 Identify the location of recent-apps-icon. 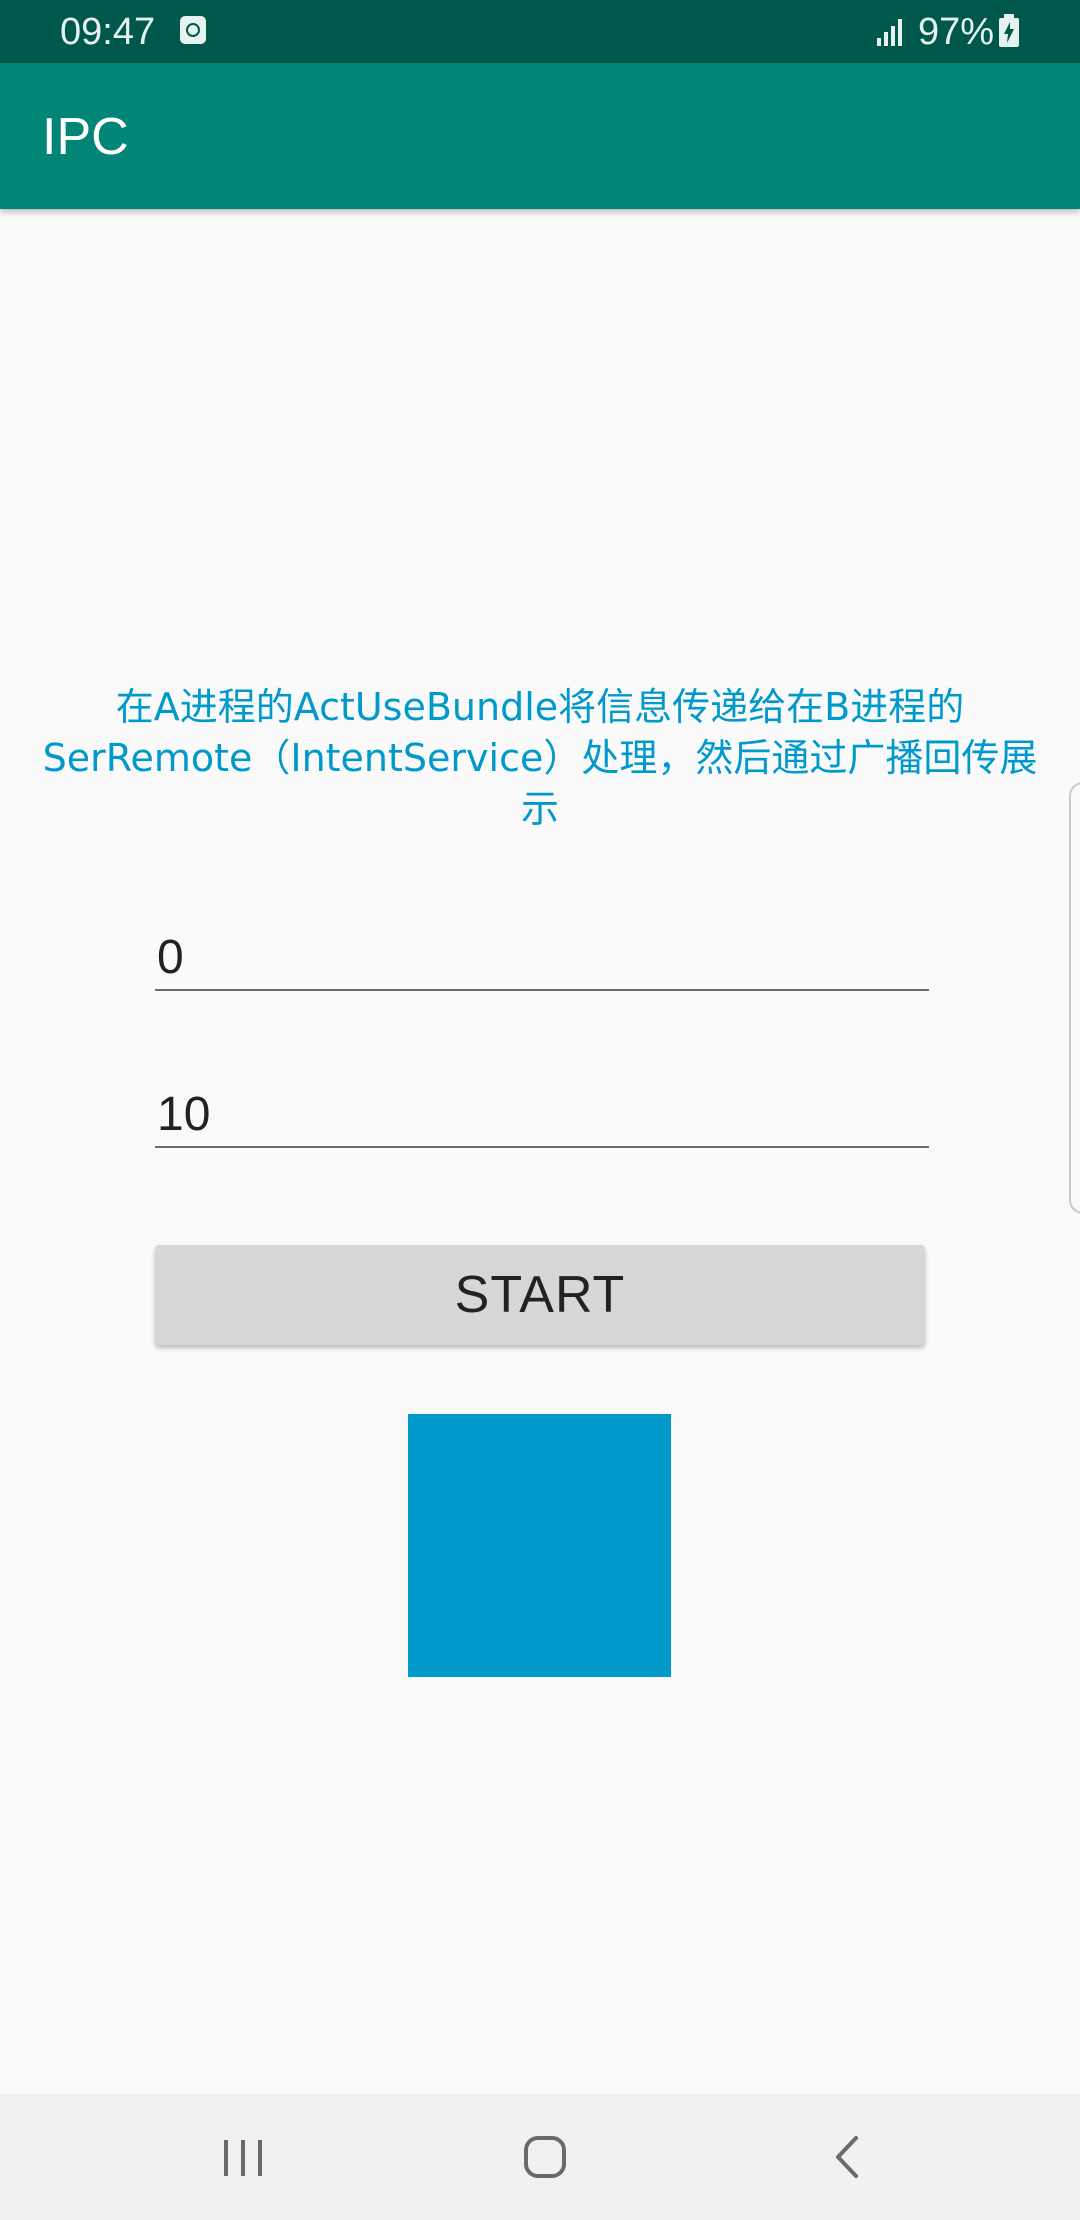
(243, 2157).